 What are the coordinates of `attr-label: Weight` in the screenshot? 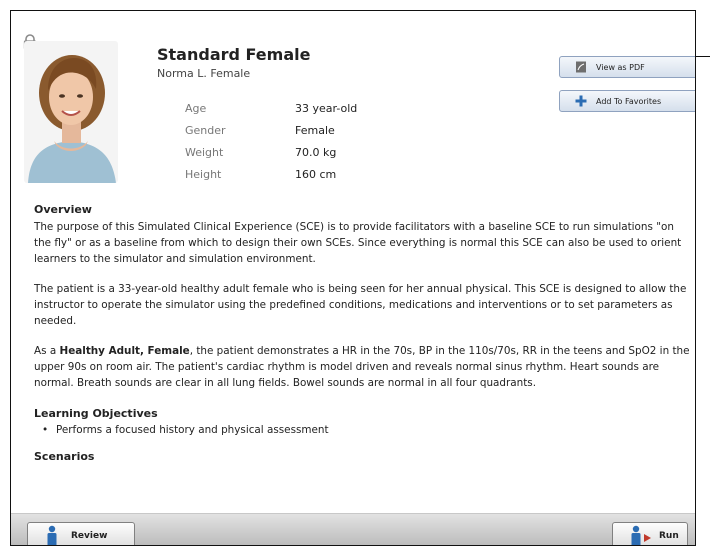 It's located at (204, 152).